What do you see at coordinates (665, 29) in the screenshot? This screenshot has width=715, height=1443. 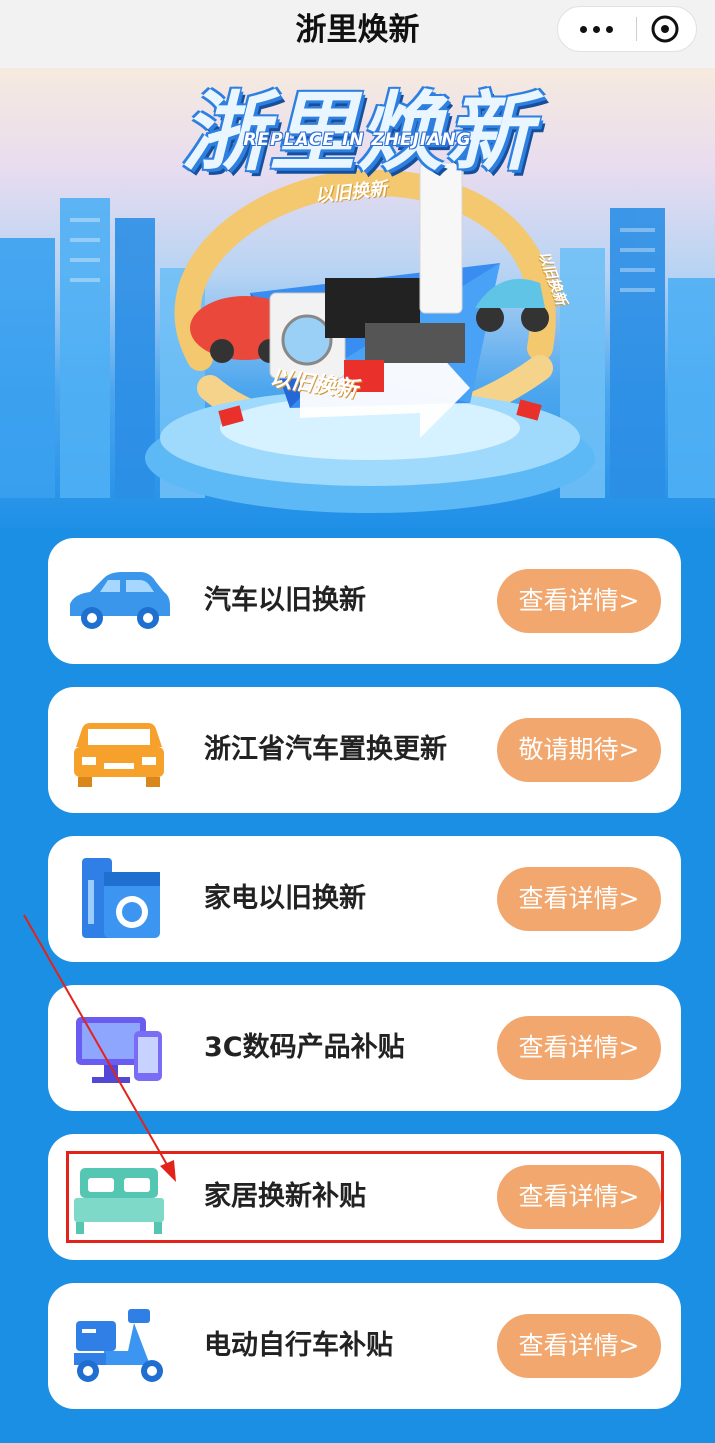 I see `close-circle-icon` at bounding box center [665, 29].